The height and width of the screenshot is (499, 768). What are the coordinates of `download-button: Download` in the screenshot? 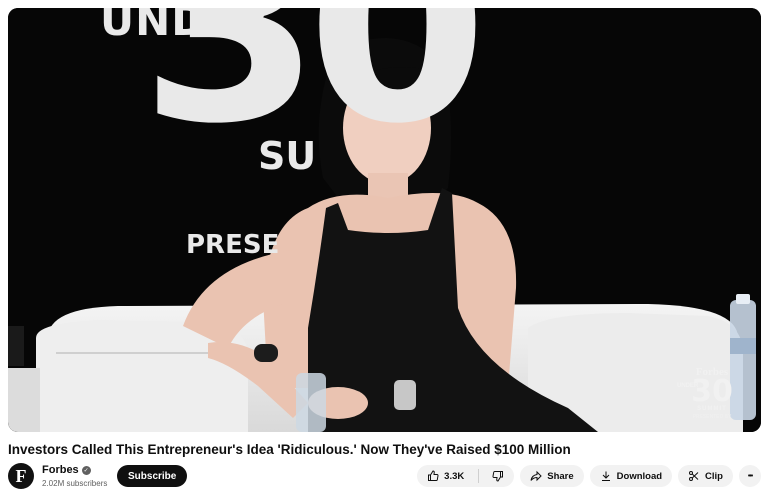 It's located at (631, 476).